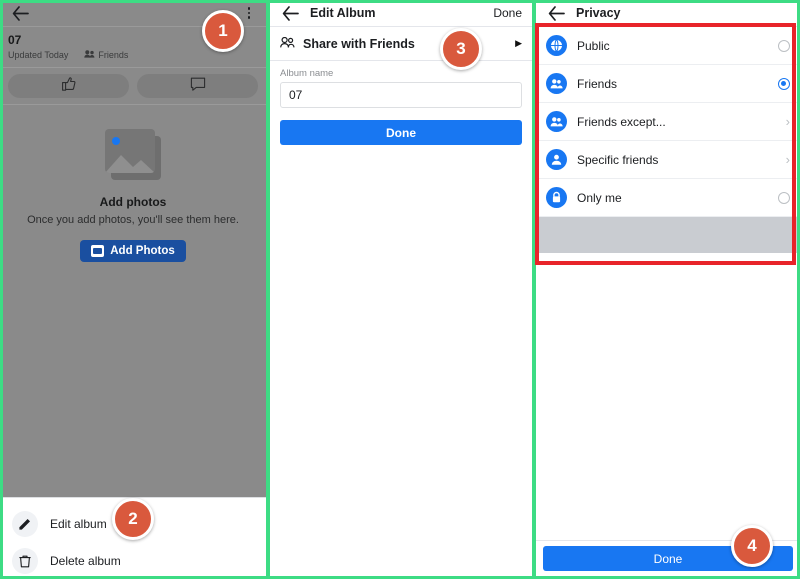 The width and height of the screenshot is (800, 579). I want to click on person-icon, so click(556, 159).